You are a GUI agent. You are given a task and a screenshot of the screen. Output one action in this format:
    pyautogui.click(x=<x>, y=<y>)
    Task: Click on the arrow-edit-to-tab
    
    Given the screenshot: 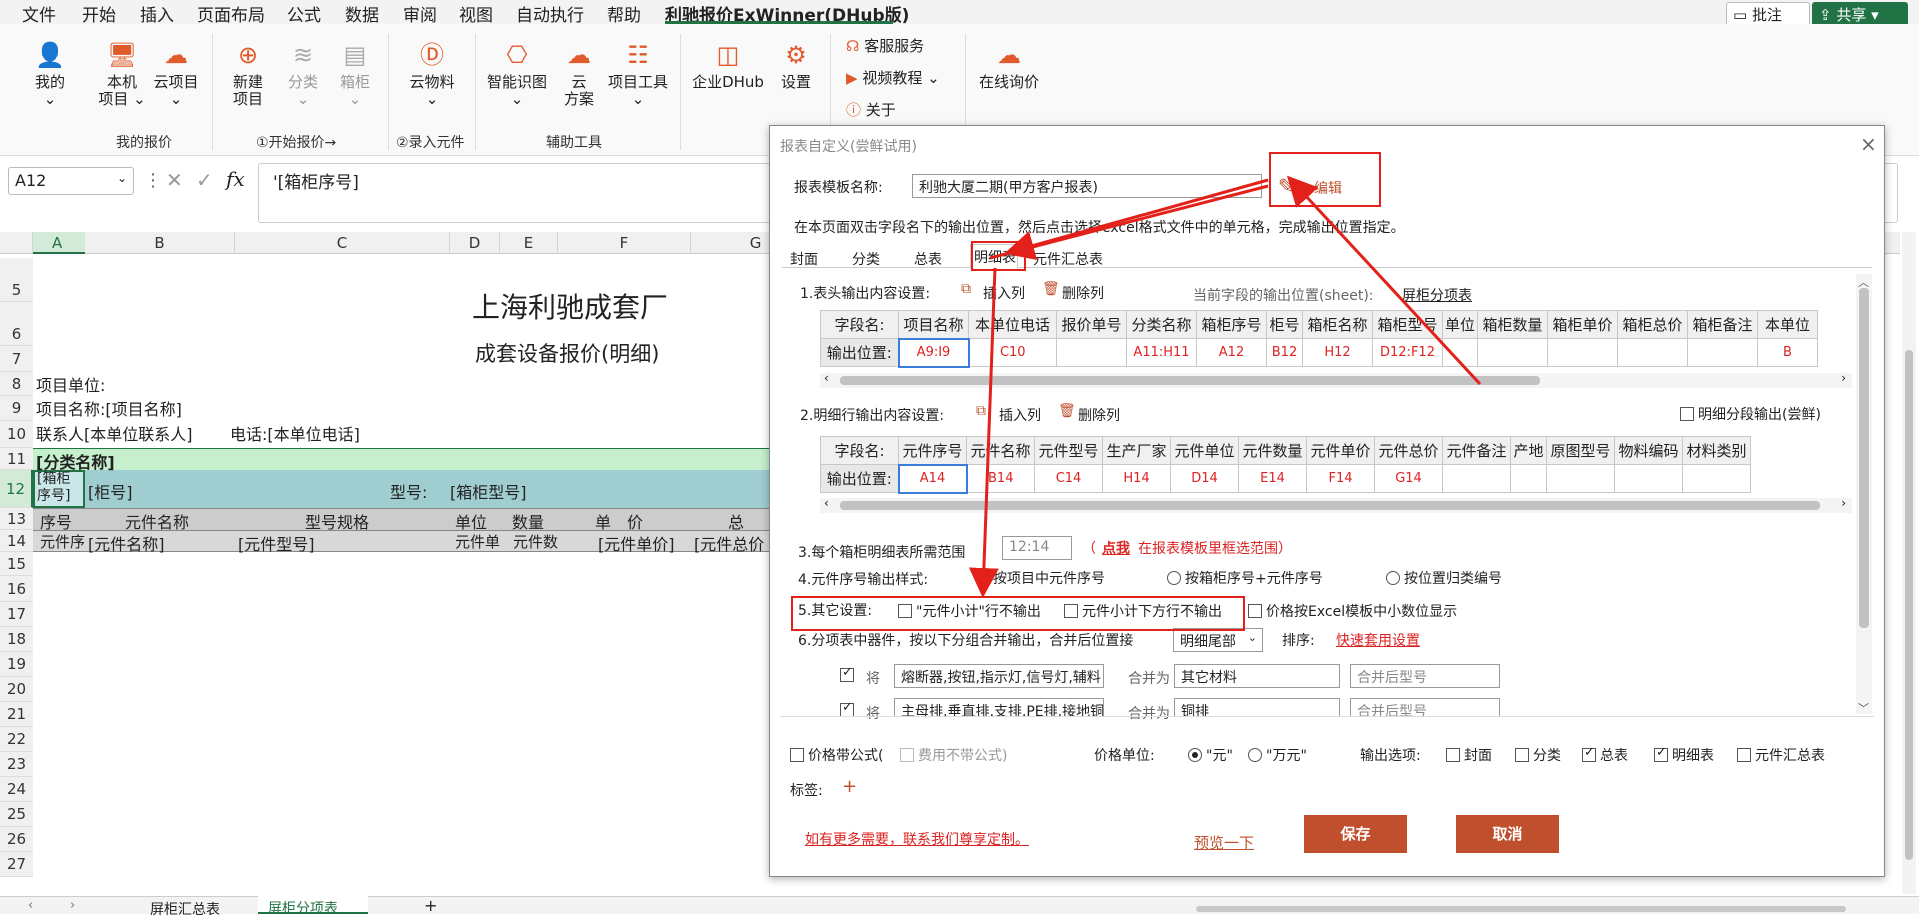 What is the action you would take?
    pyautogui.click(x=1136, y=219)
    